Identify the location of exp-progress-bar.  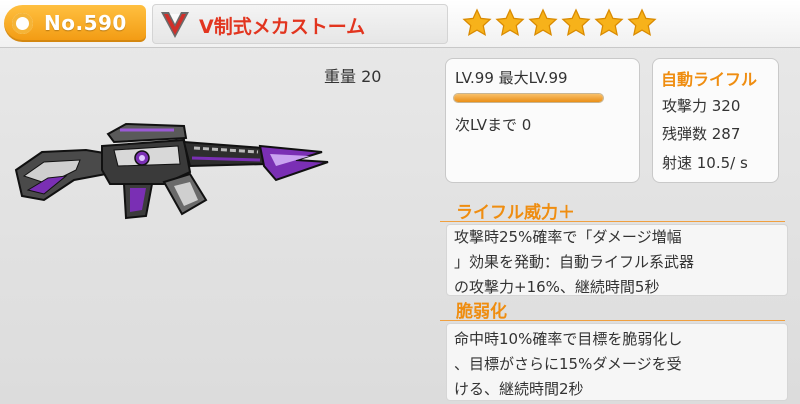
(528, 98).